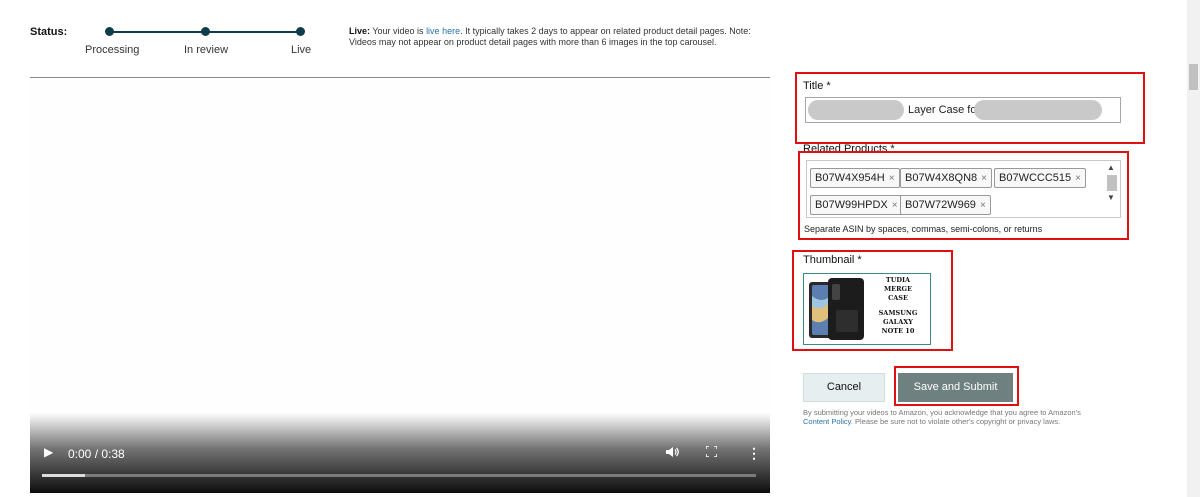 The height and width of the screenshot is (497, 1200). Describe the element at coordinates (1112, 183) in the screenshot. I see `scroll-thumb` at that location.